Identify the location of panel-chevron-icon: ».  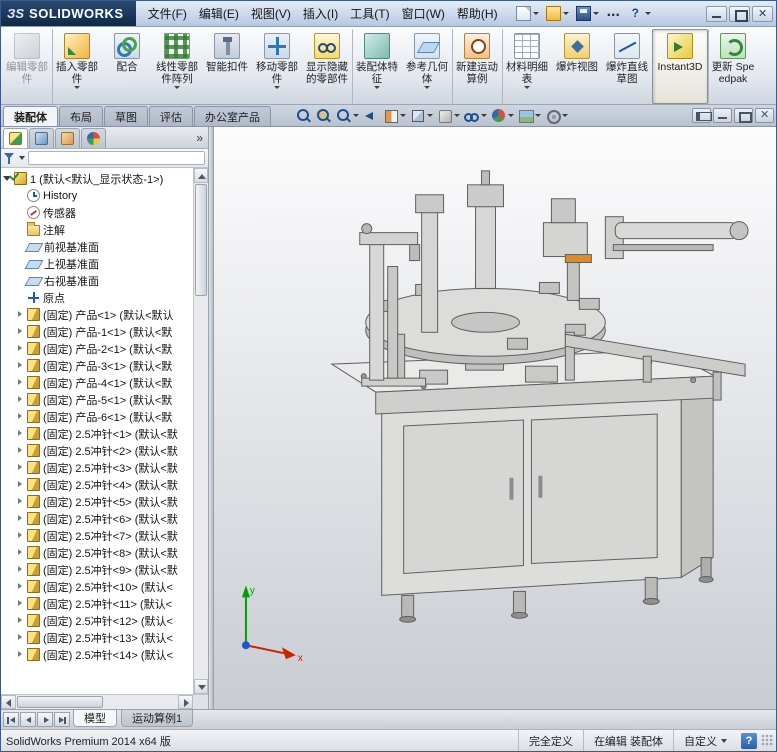
(199, 138).